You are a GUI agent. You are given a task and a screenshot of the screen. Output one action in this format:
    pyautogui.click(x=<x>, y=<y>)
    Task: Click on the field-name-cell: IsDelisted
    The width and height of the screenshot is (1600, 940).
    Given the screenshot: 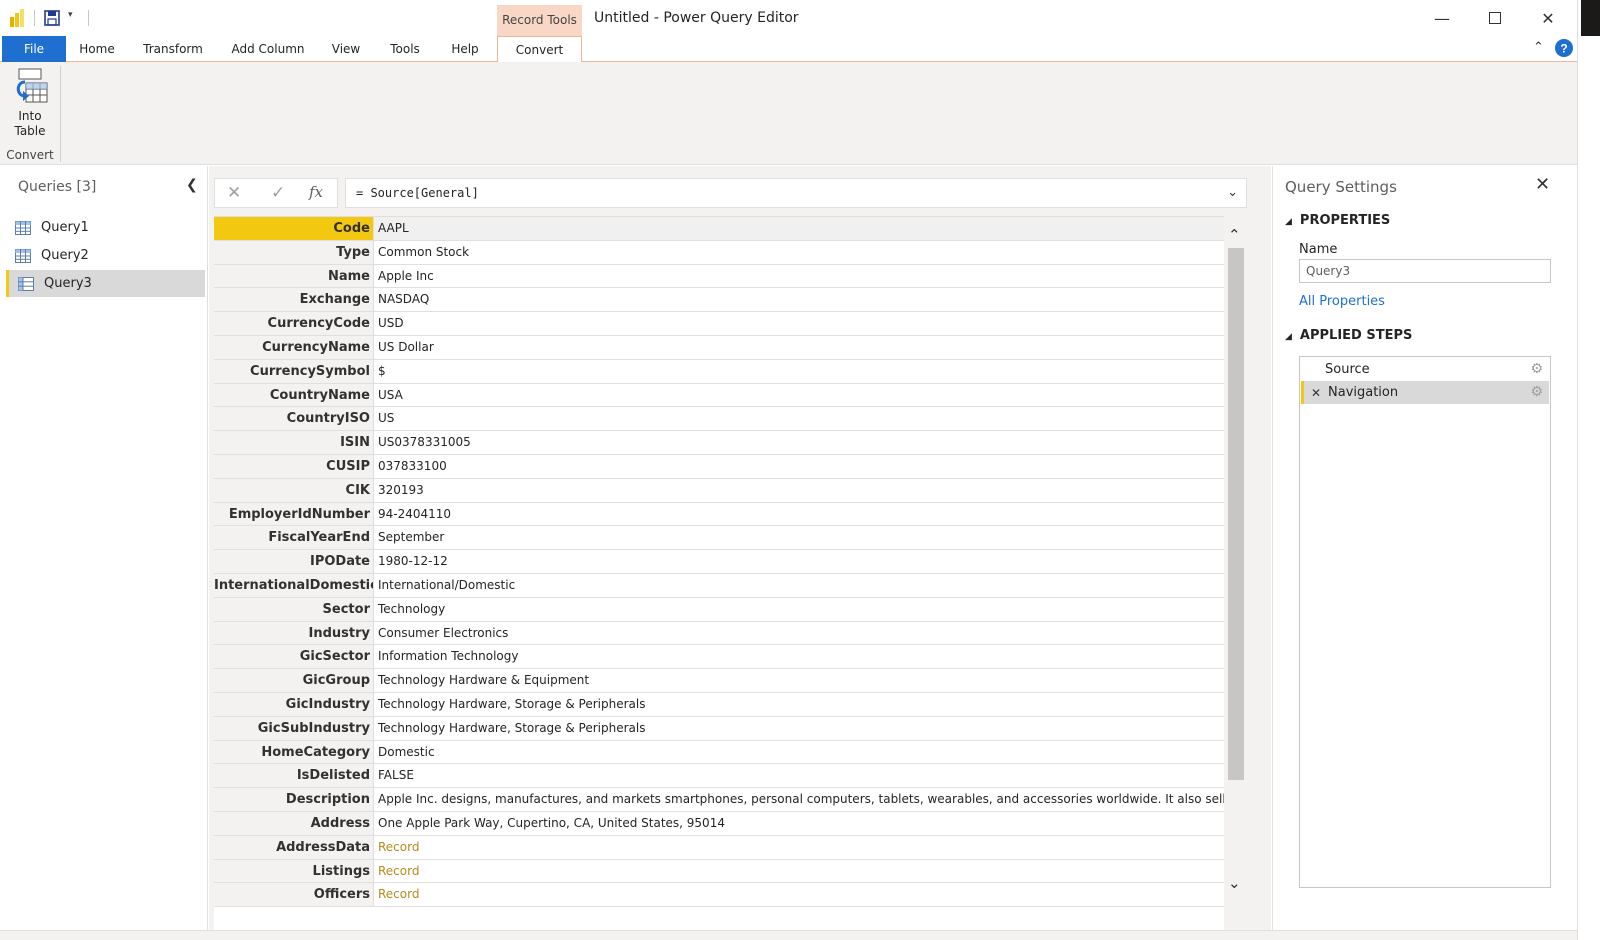 What is the action you would take?
    pyautogui.click(x=294, y=776)
    